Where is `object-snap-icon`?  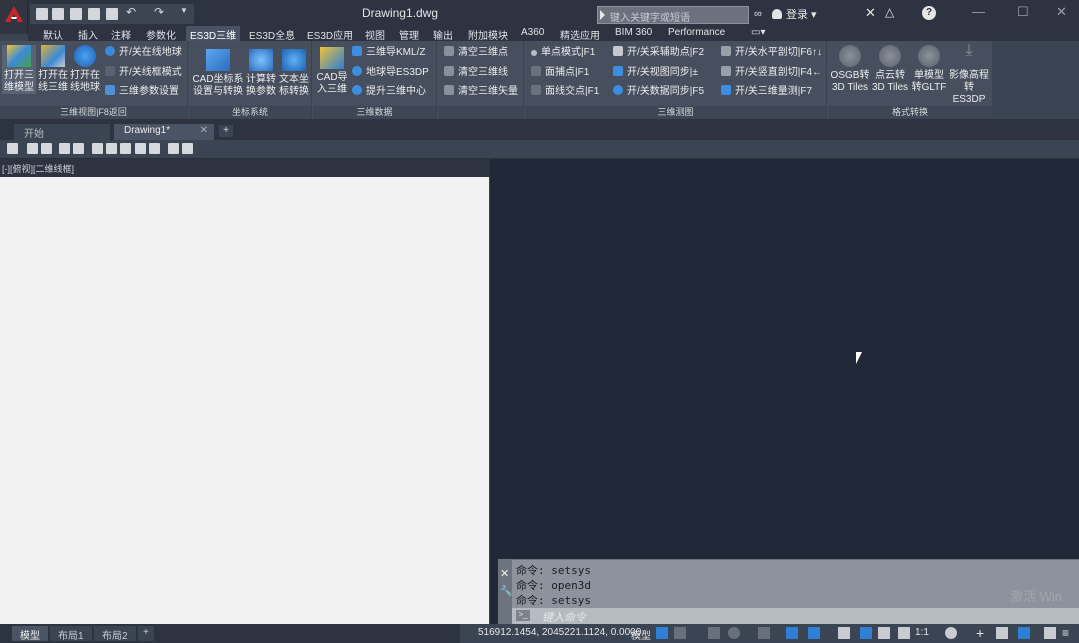
object-snap-icon is located at coordinates (814, 633).